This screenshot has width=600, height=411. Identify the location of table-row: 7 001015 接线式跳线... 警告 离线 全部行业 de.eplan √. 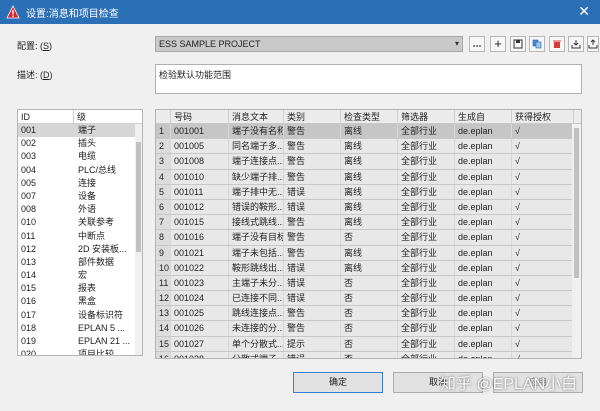
(368, 223).